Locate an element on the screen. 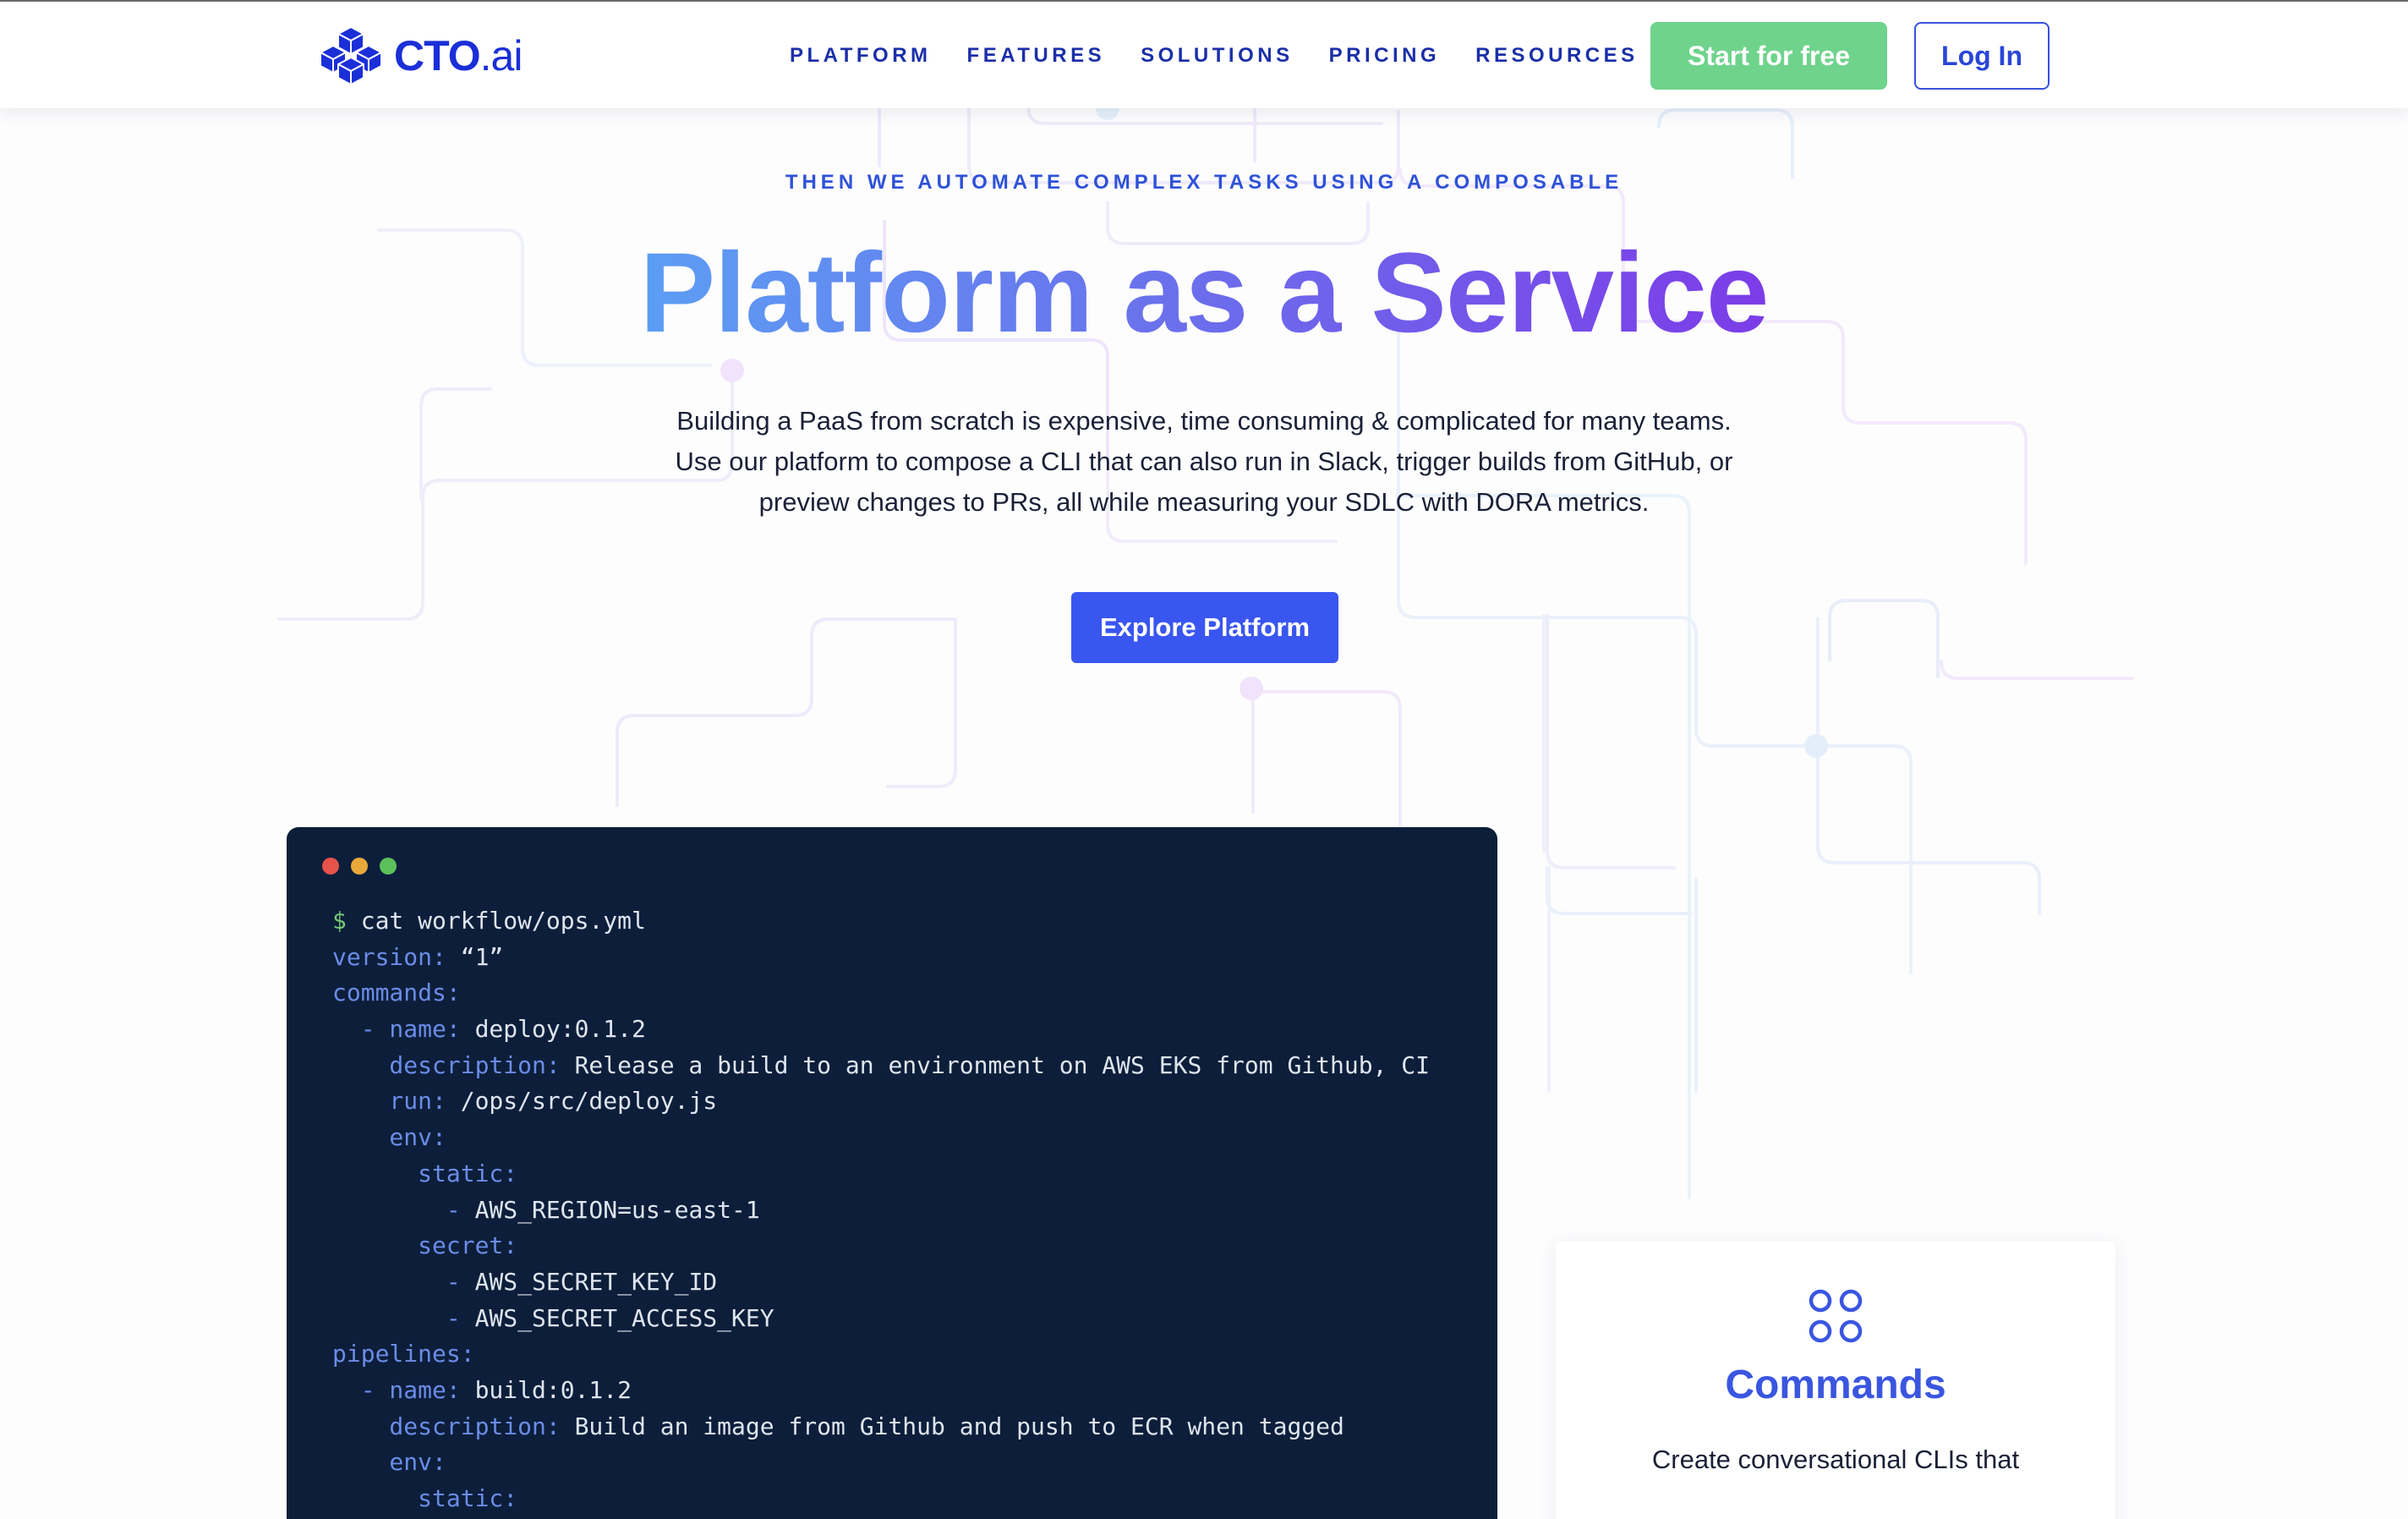 This screenshot has height=1519, width=2408. yaml-value: deploy:0.1.2 is located at coordinates (553, 1029).